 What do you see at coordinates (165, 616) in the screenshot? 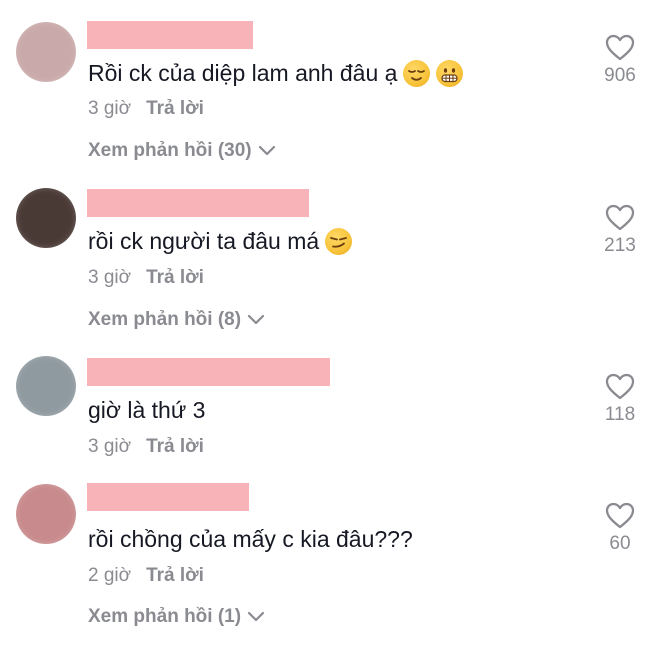
I see `view-replies-label: Xem phản hồi (1)` at bounding box center [165, 616].